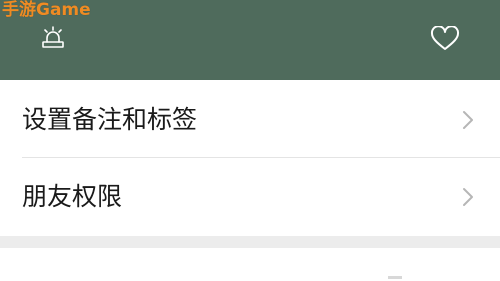 The width and height of the screenshot is (500, 281). What do you see at coordinates (72, 196) in the screenshot?
I see `menu-item-label: 朋友权限` at bounding box center [72, 196].